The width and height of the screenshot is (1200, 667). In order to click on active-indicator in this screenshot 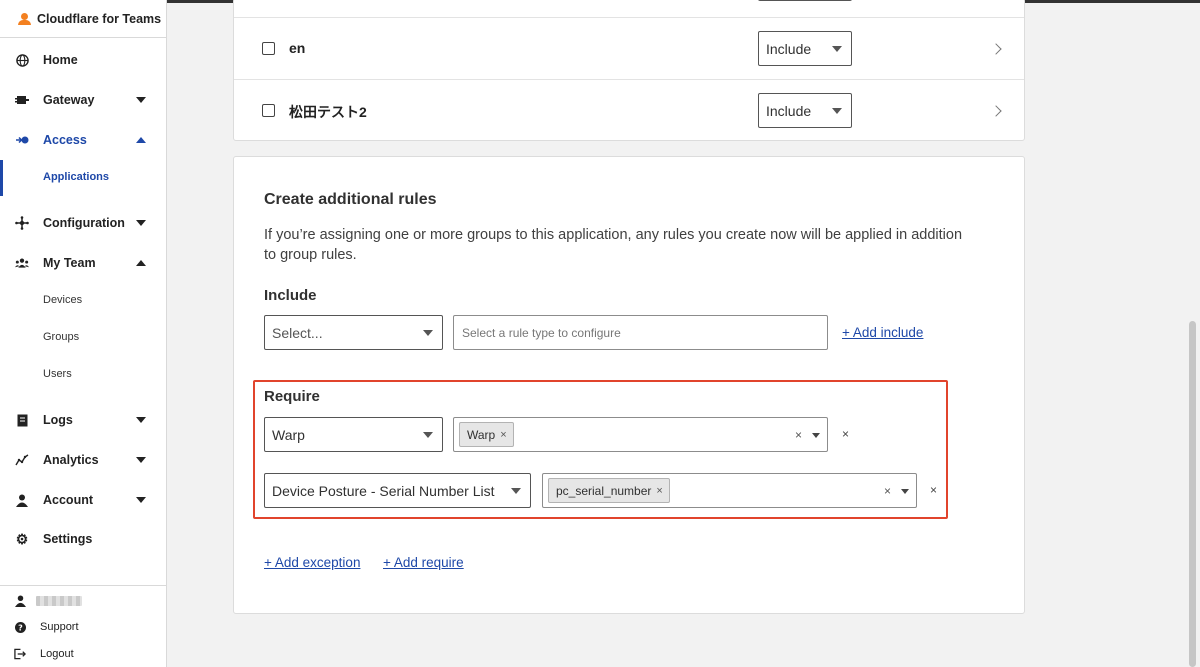, I will do `click(1, 178)`.